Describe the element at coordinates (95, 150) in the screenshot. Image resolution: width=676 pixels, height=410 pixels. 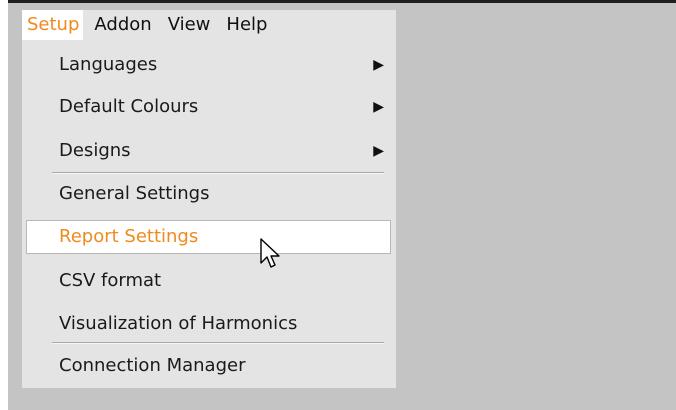
I see `menu-item-label: Designs` at that location.